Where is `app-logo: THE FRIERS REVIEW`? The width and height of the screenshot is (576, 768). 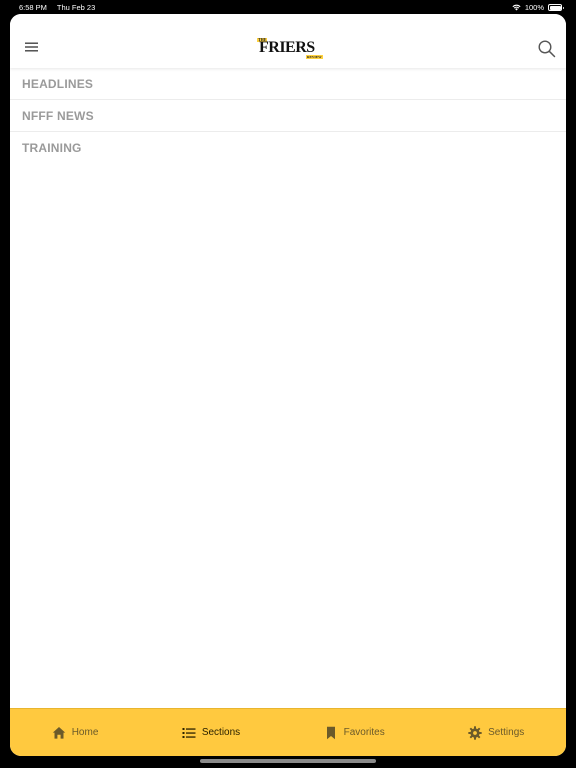
app-logo: THE FRIERS REVIEW is located at coordinates (290, 50).